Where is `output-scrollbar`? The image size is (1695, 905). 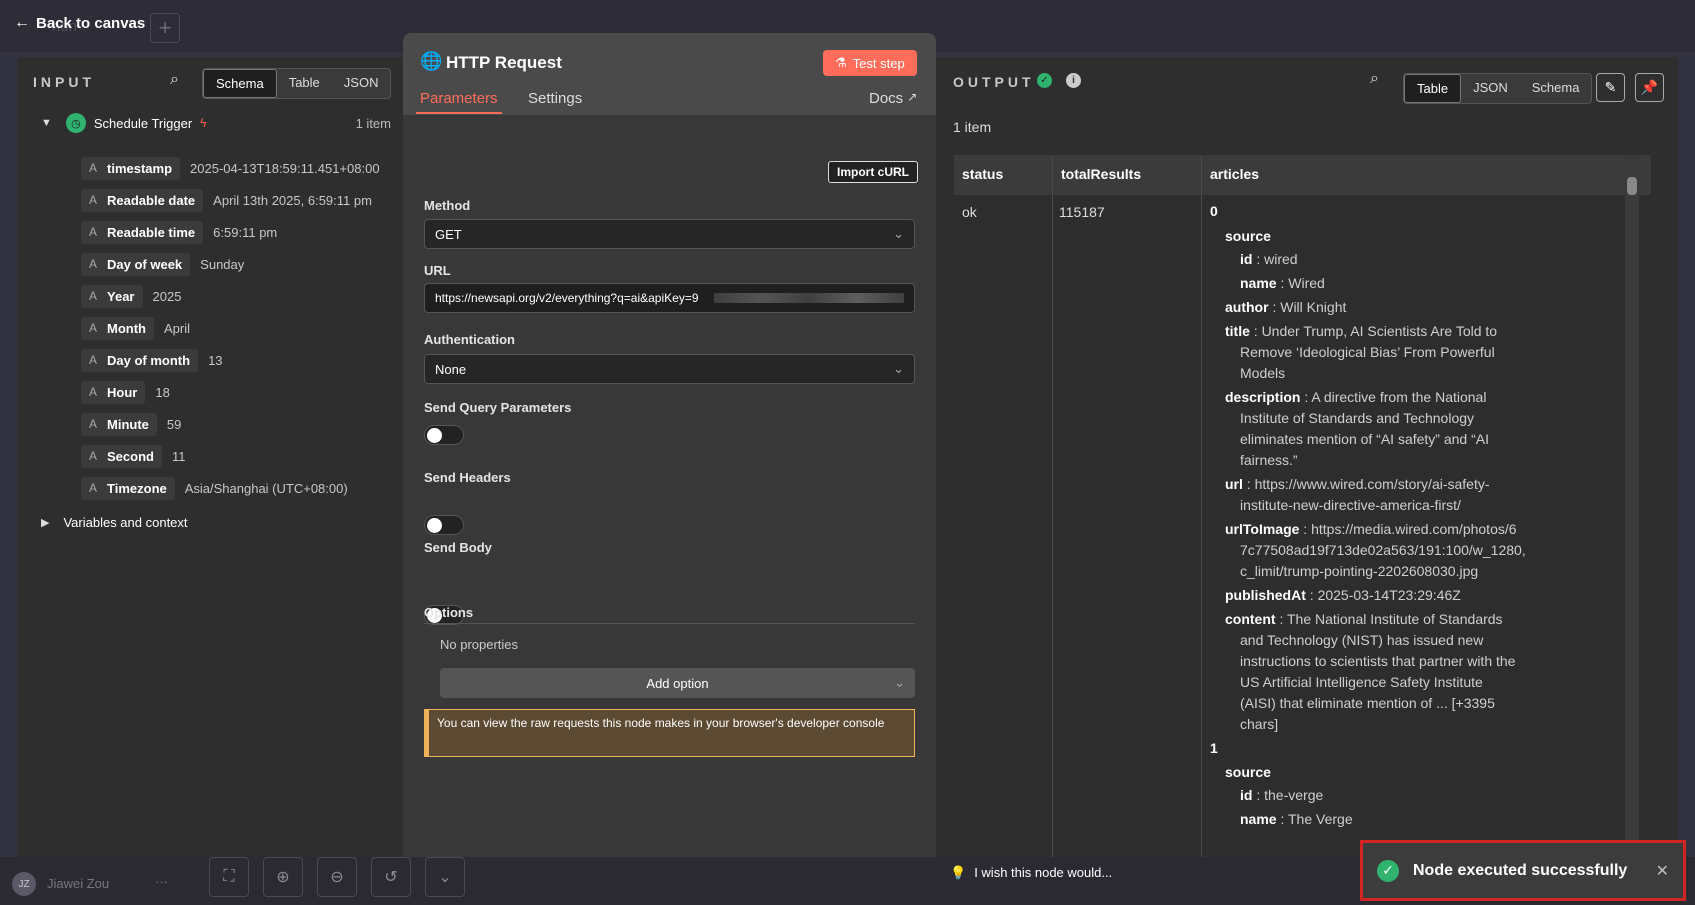
output-scrollbar is located at coordinates (1632, 506).